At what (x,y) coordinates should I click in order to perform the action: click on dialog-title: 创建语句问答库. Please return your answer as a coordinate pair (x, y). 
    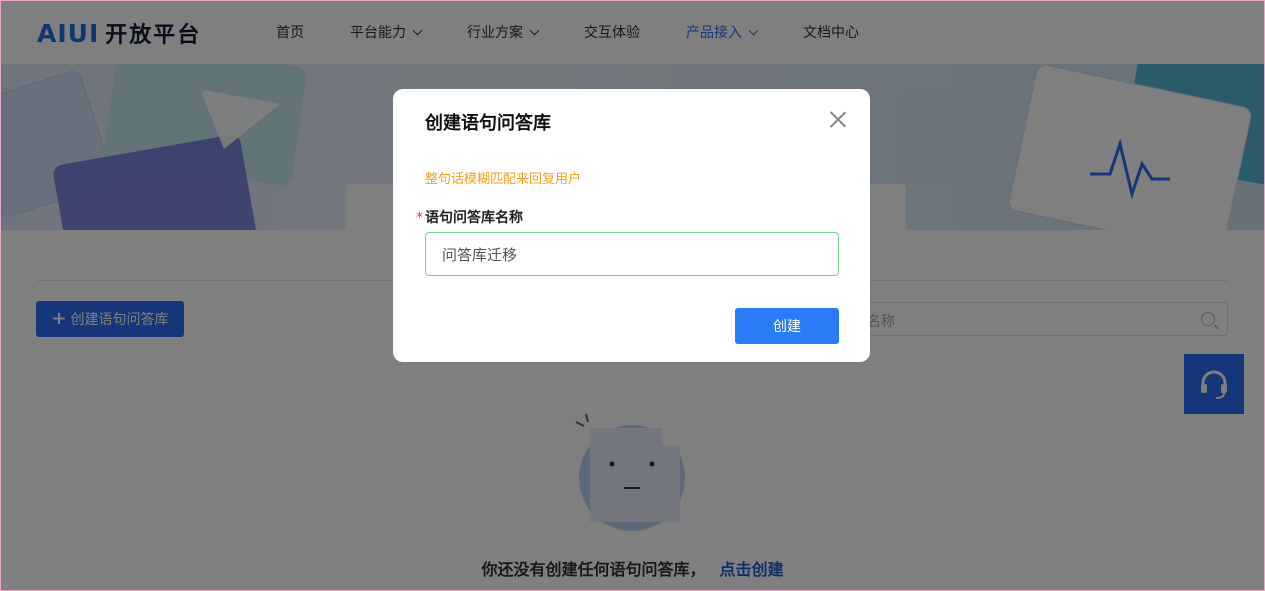
    Looking at the image, I should click on (488, 123).